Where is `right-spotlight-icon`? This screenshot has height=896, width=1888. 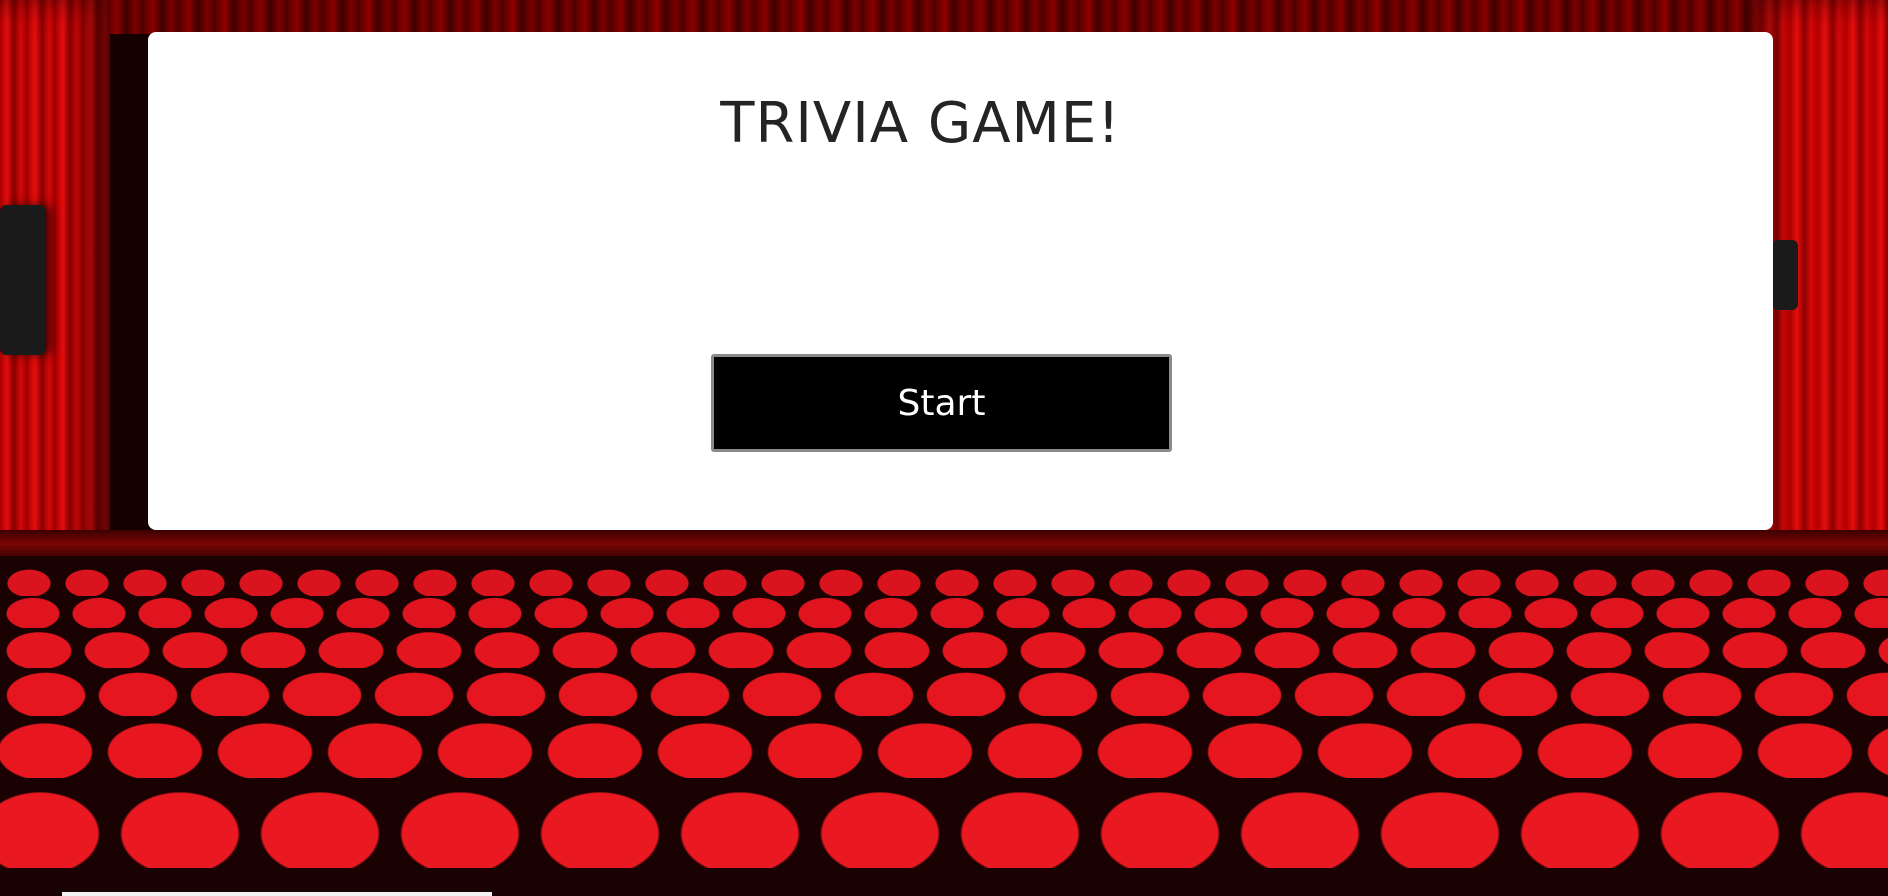
right-spotlight-icon is located at coordinates (1785, 275).